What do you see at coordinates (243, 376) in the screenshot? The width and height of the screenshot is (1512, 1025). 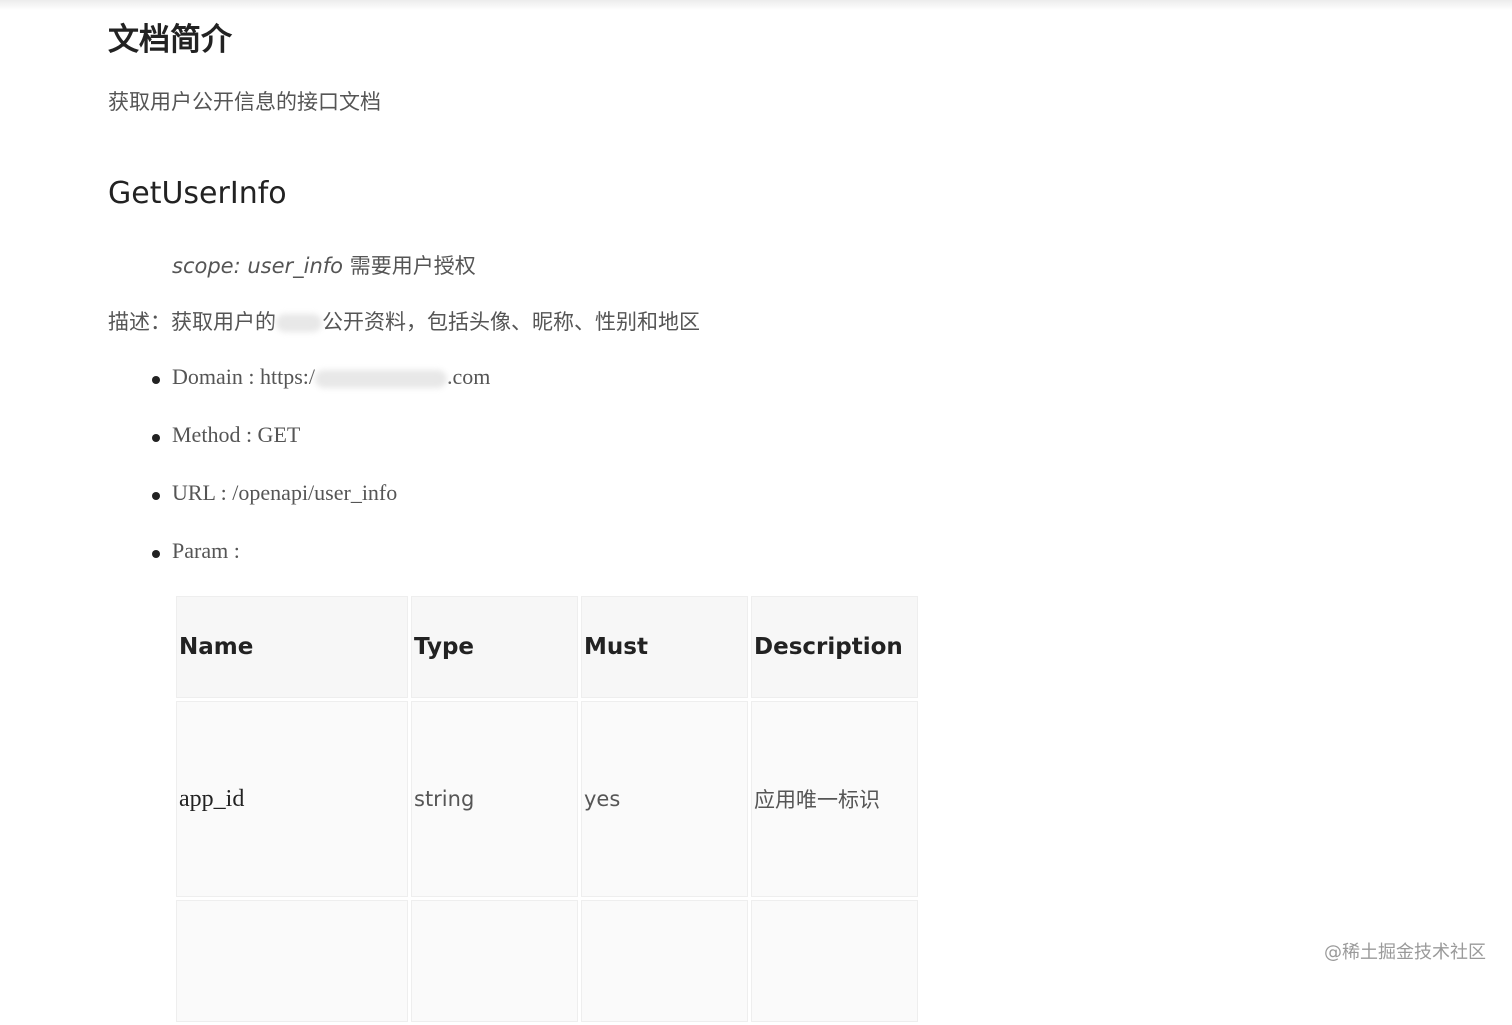 I see `domain-prefix: Domain : https:/` at bounding box center [243, 376].